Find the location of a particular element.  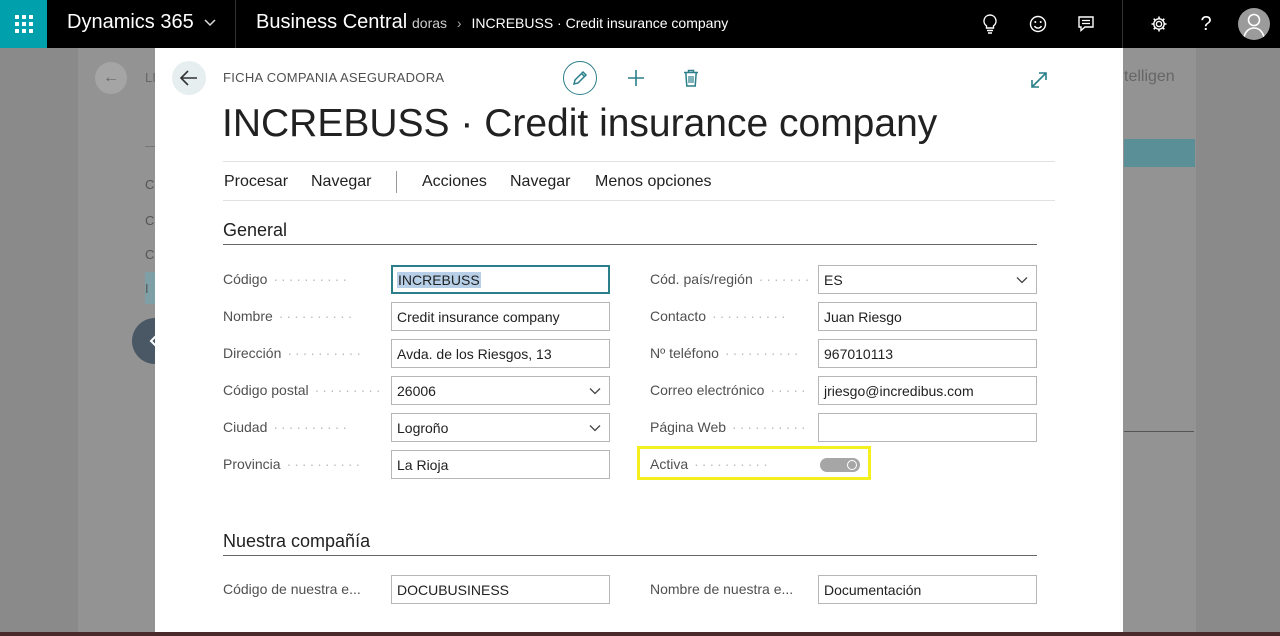

pagina-web-field is located at coordinates (927, 427).